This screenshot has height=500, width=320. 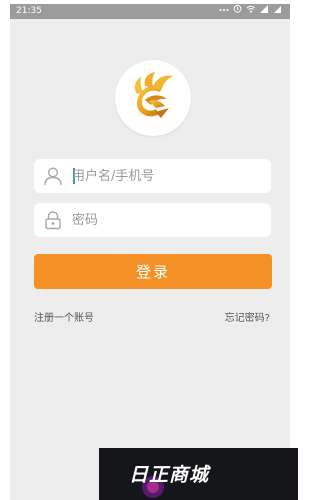 I want to click on more-dots-icon, so click(x=224, y=11).